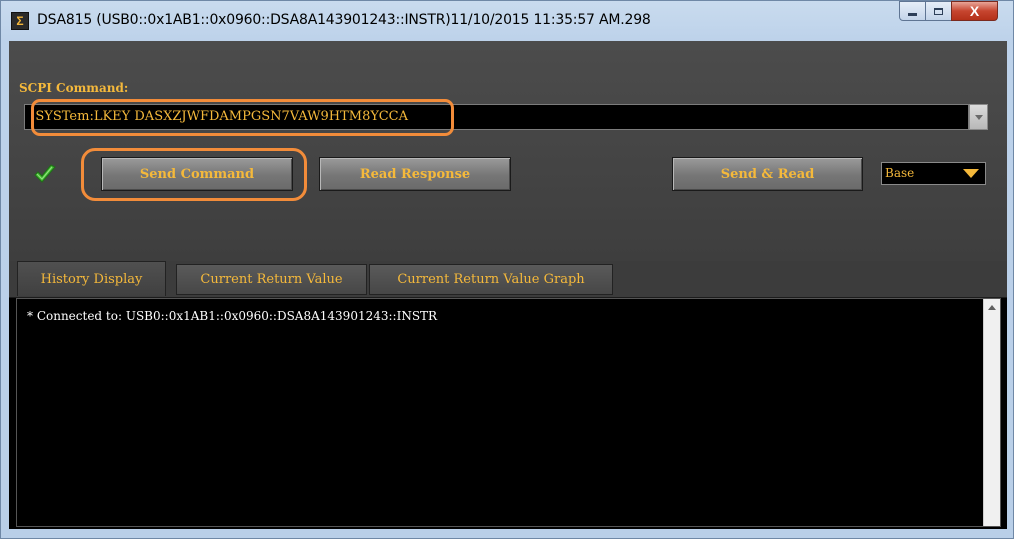 The image size is (1014, 539). What do you see at coordinates (20, 21) in the screenshot?
I see `sigma-icon: Σ` at bounding box center [20, 21].